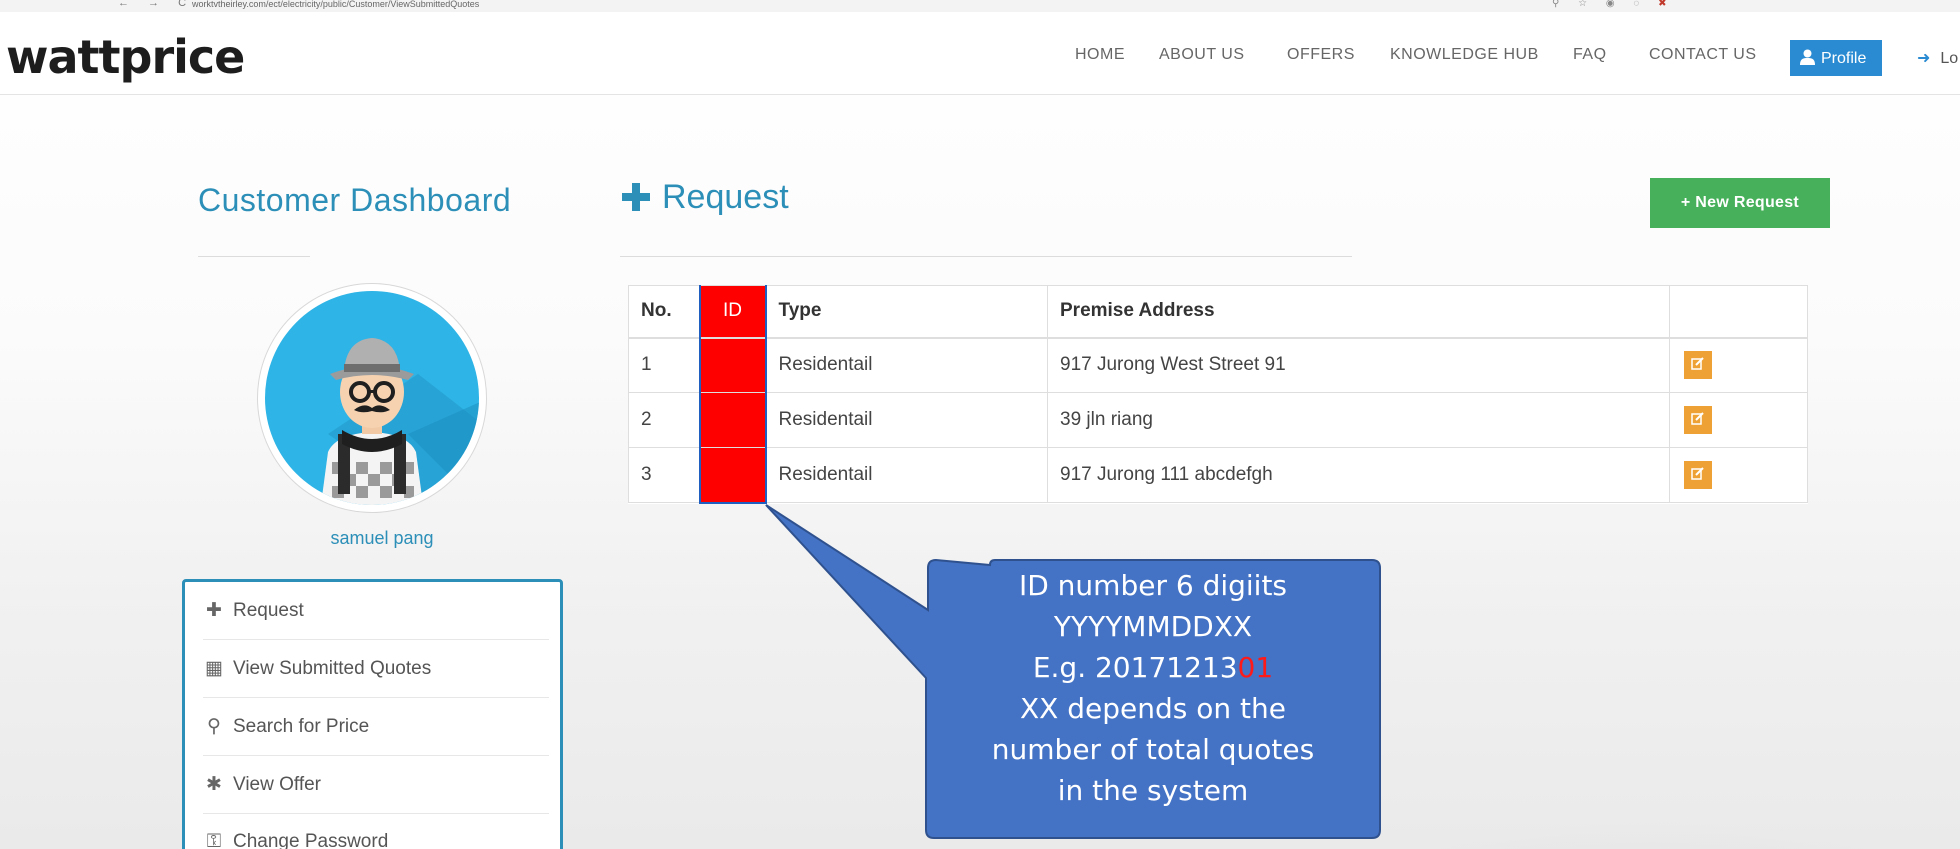 The width and height of the screenshot is (1960, 849). Describe the element at coordinates (214, 784) in the screenshot. I see `asterisk-icon: ✱` at that location.